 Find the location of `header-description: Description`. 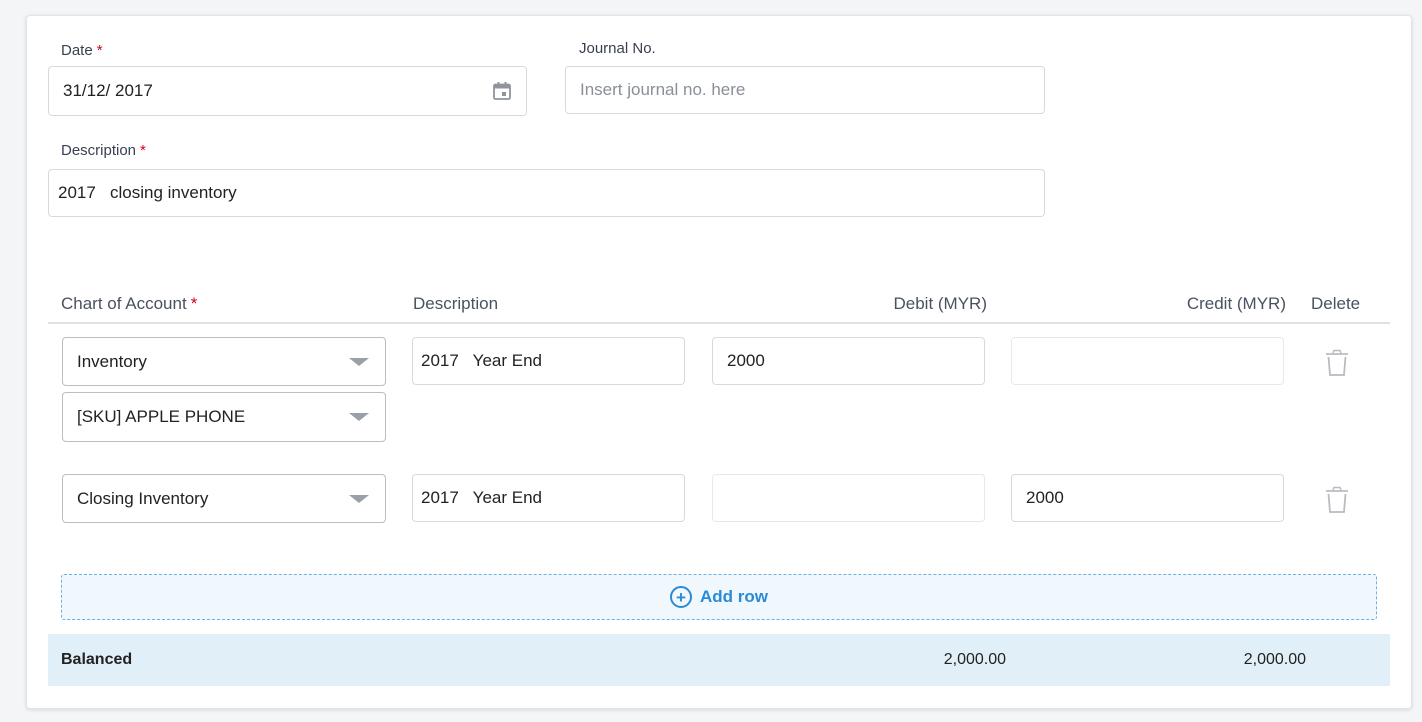

header-description: Description is located at coordinates (456, 303).